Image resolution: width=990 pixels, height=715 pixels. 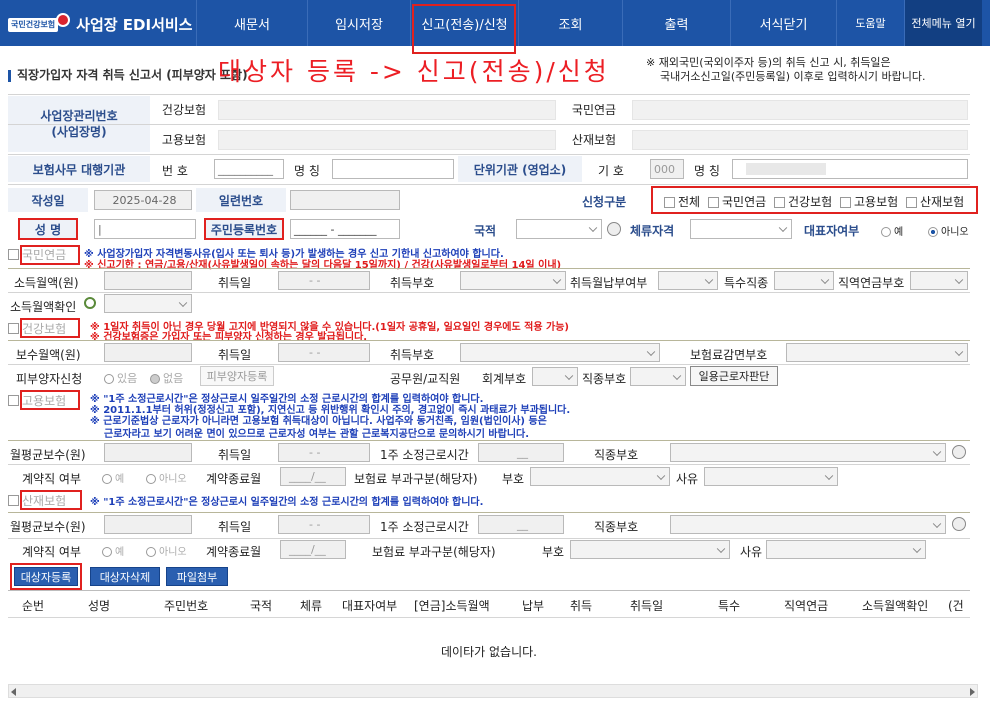 I want to click on apply-industrial-checkbox: 산재보험, so click(x=935, y=201).